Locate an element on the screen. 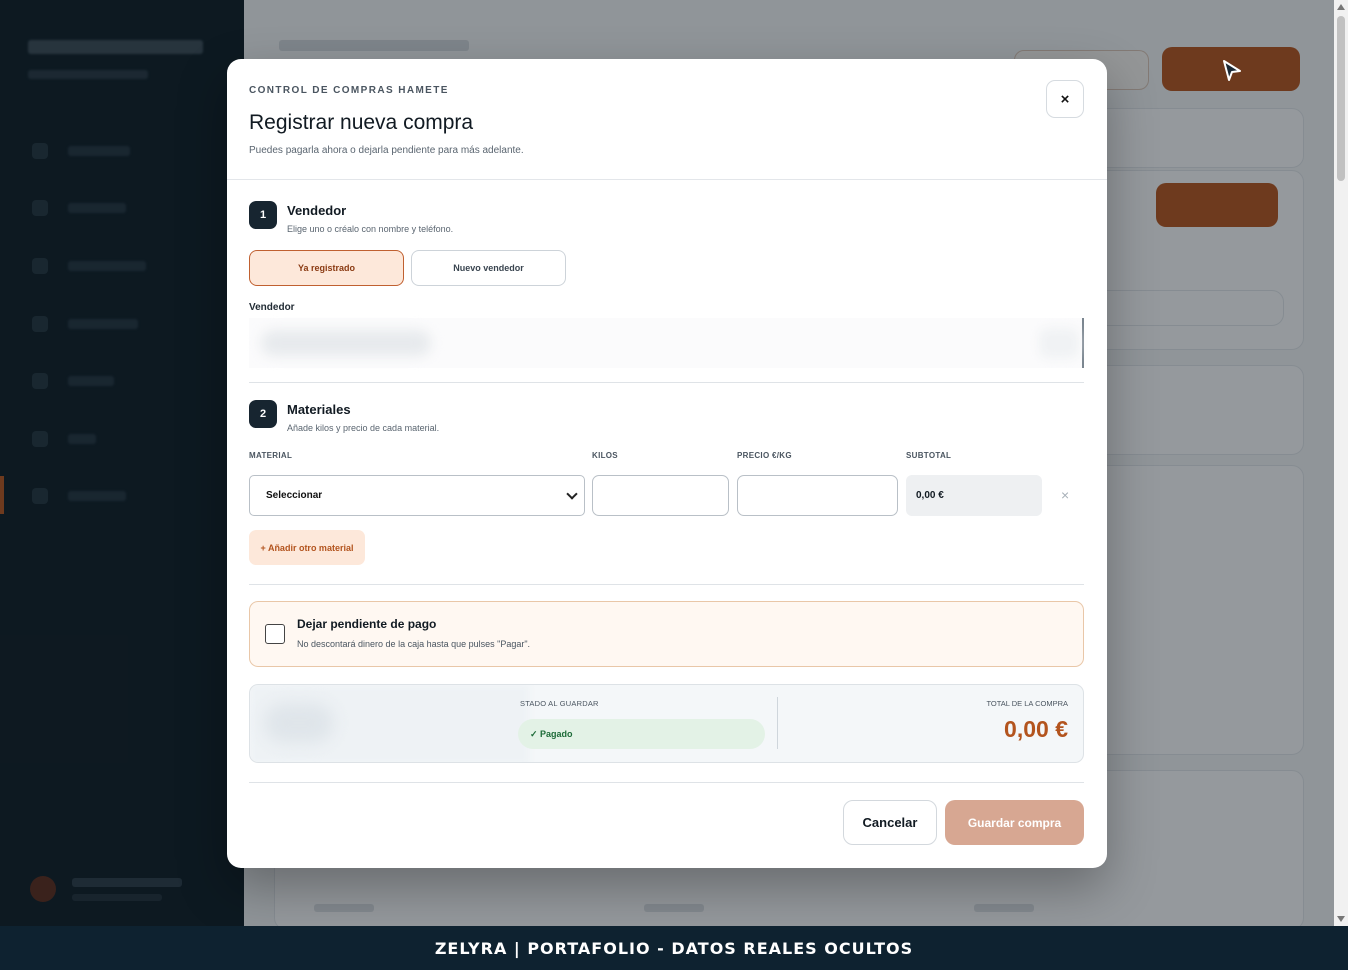  close-icon: × is located at coordinates (1065, 99).